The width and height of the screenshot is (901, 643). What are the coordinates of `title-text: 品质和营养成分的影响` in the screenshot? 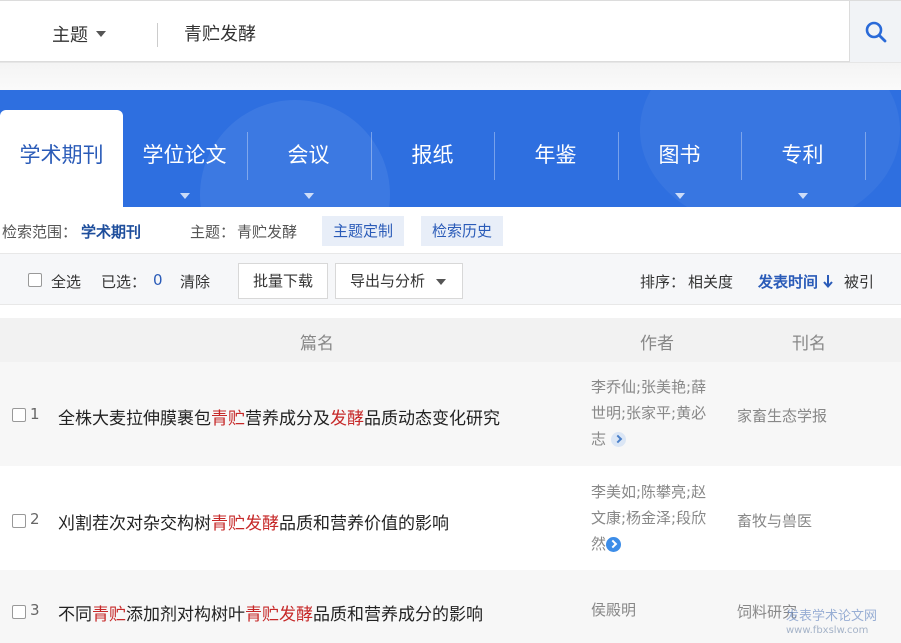 It's located at (398, 615).